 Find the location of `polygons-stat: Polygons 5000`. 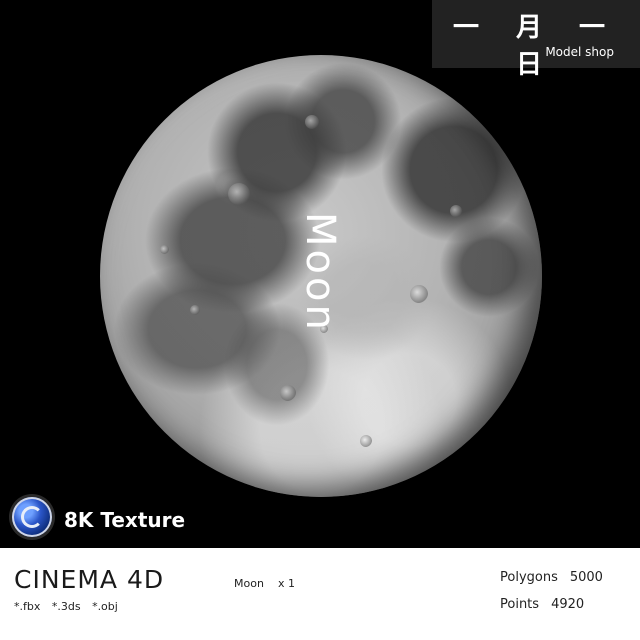

polygons-stat: Polygons 5000 is located at coordinates (551, 577).